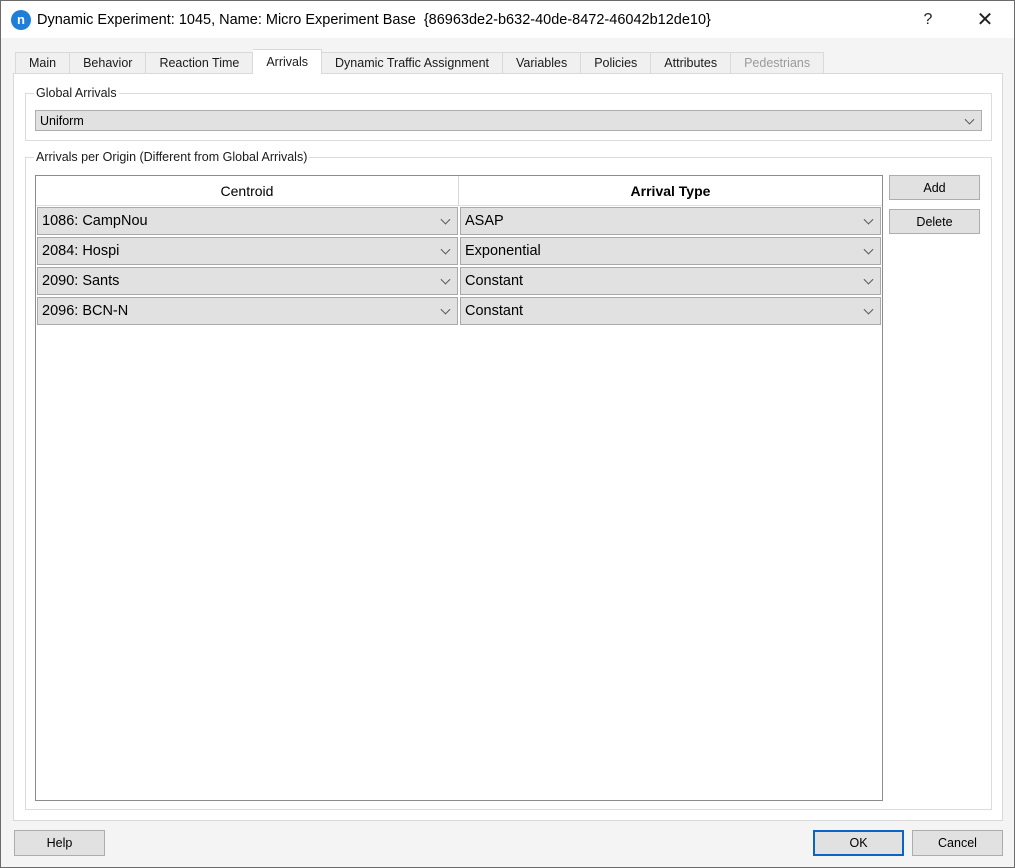 This screenshot has height=868, width=1015. I want to click on table-row: 2084: Hospi Exponential, so click(459, 251).